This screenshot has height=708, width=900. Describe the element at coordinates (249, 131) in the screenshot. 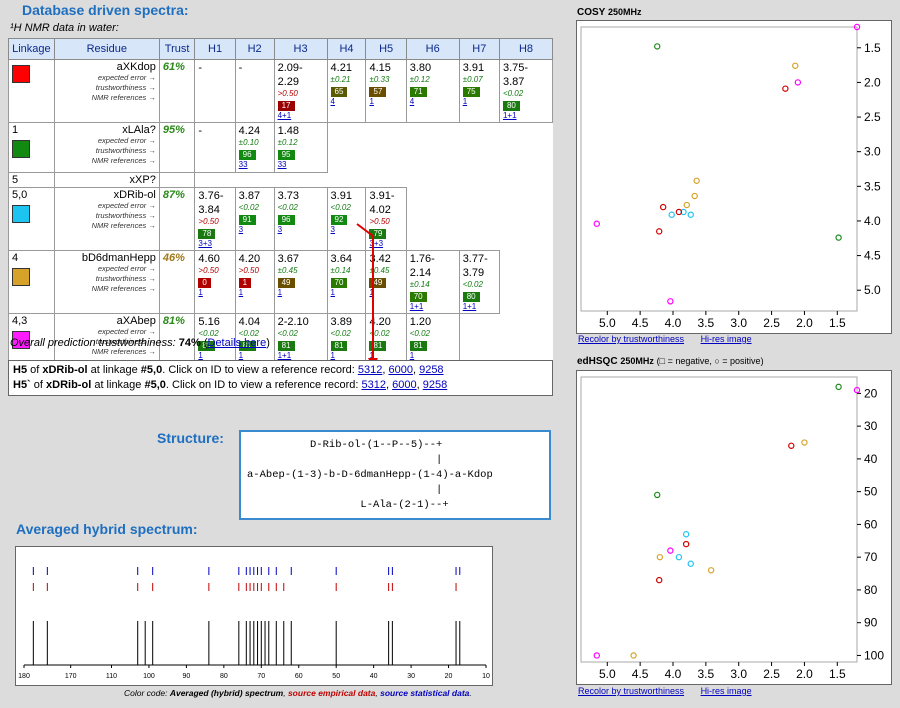

I see `shift-value: 4.24` at that location.